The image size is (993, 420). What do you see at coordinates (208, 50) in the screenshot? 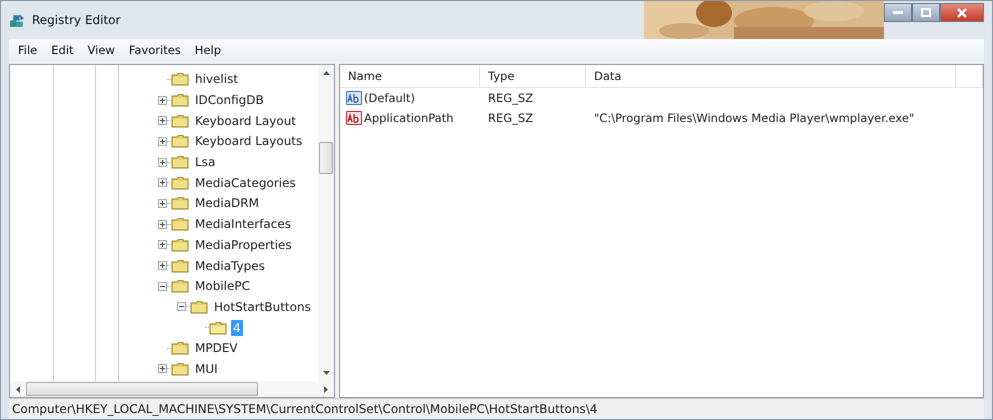
I see `menu-item: Help` at bounding box center [208, 50].